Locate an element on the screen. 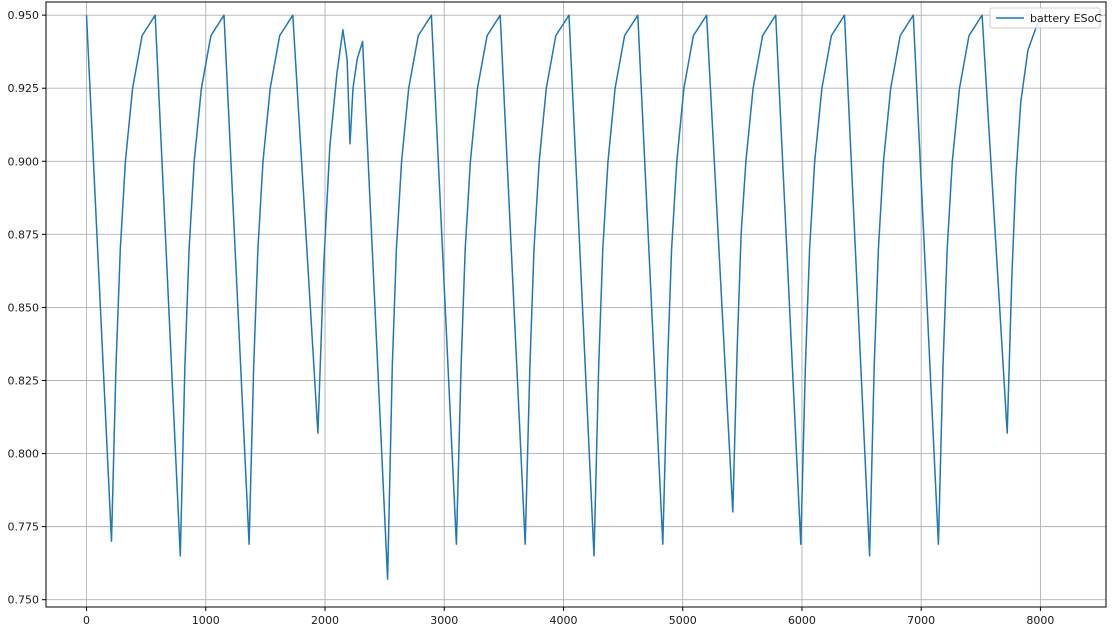  y-tick-label: 0.775 is located at coordinates (24, 527).